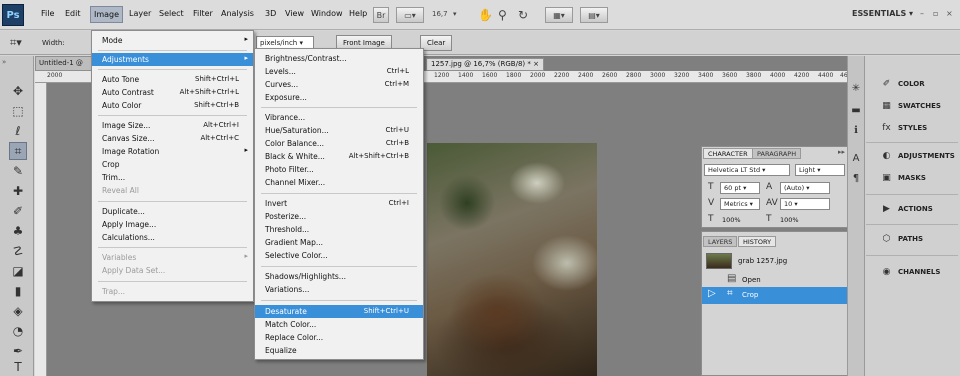 The width and height of the screenshot is (960, 376). Describe the element at coordinates (172, 151) in the screenshot. I see `image-menu-image-rotation: Image Rotation ▸` at that location.